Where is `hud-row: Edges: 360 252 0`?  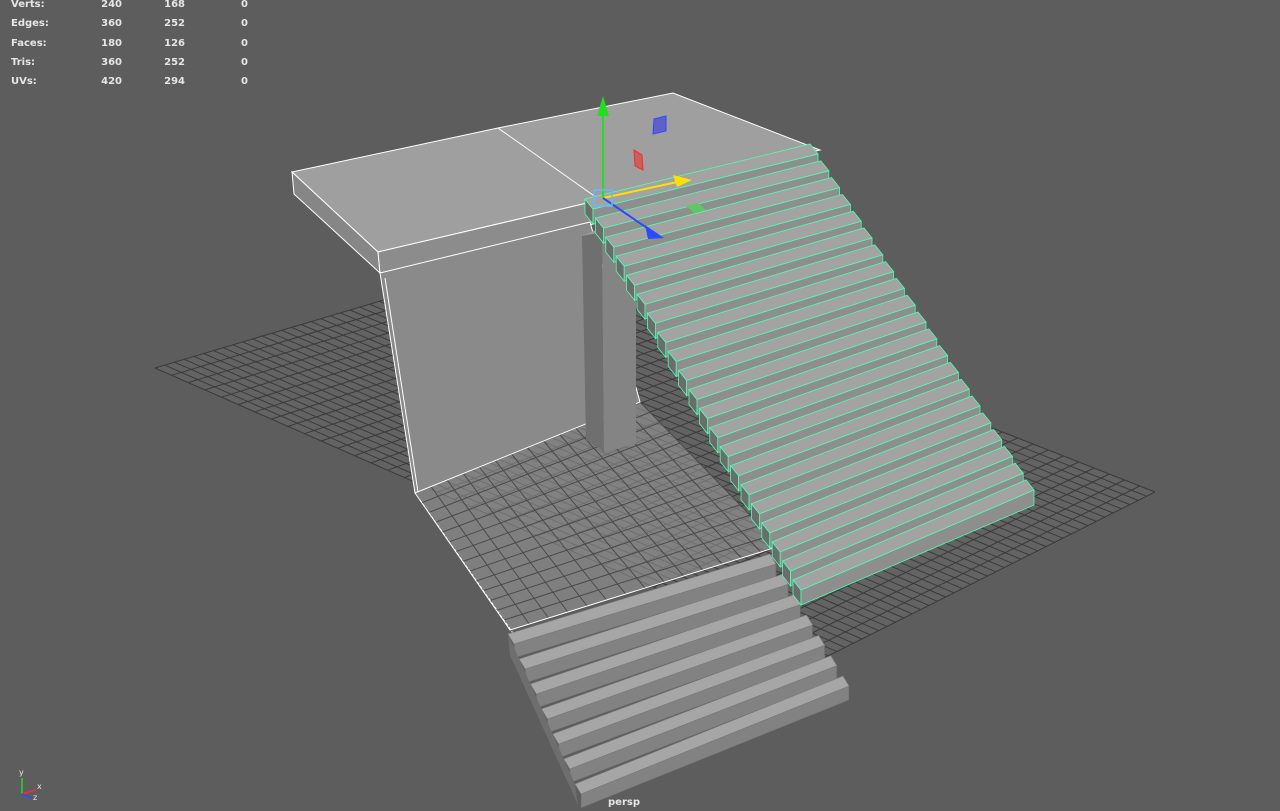
hud-row: Edges: 360 252 0 is located at coordinates (130, 28).